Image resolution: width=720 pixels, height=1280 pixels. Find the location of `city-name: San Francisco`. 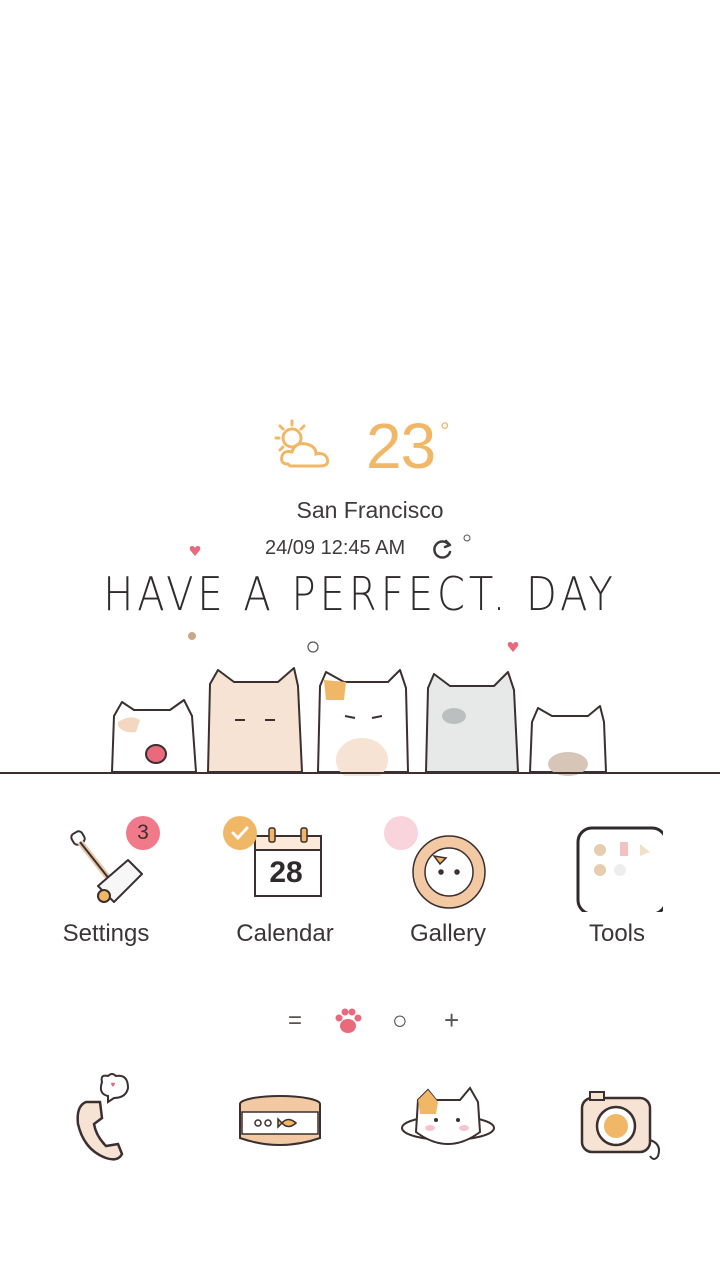

city-name: San Francisco is located at coordinates (360, 510).